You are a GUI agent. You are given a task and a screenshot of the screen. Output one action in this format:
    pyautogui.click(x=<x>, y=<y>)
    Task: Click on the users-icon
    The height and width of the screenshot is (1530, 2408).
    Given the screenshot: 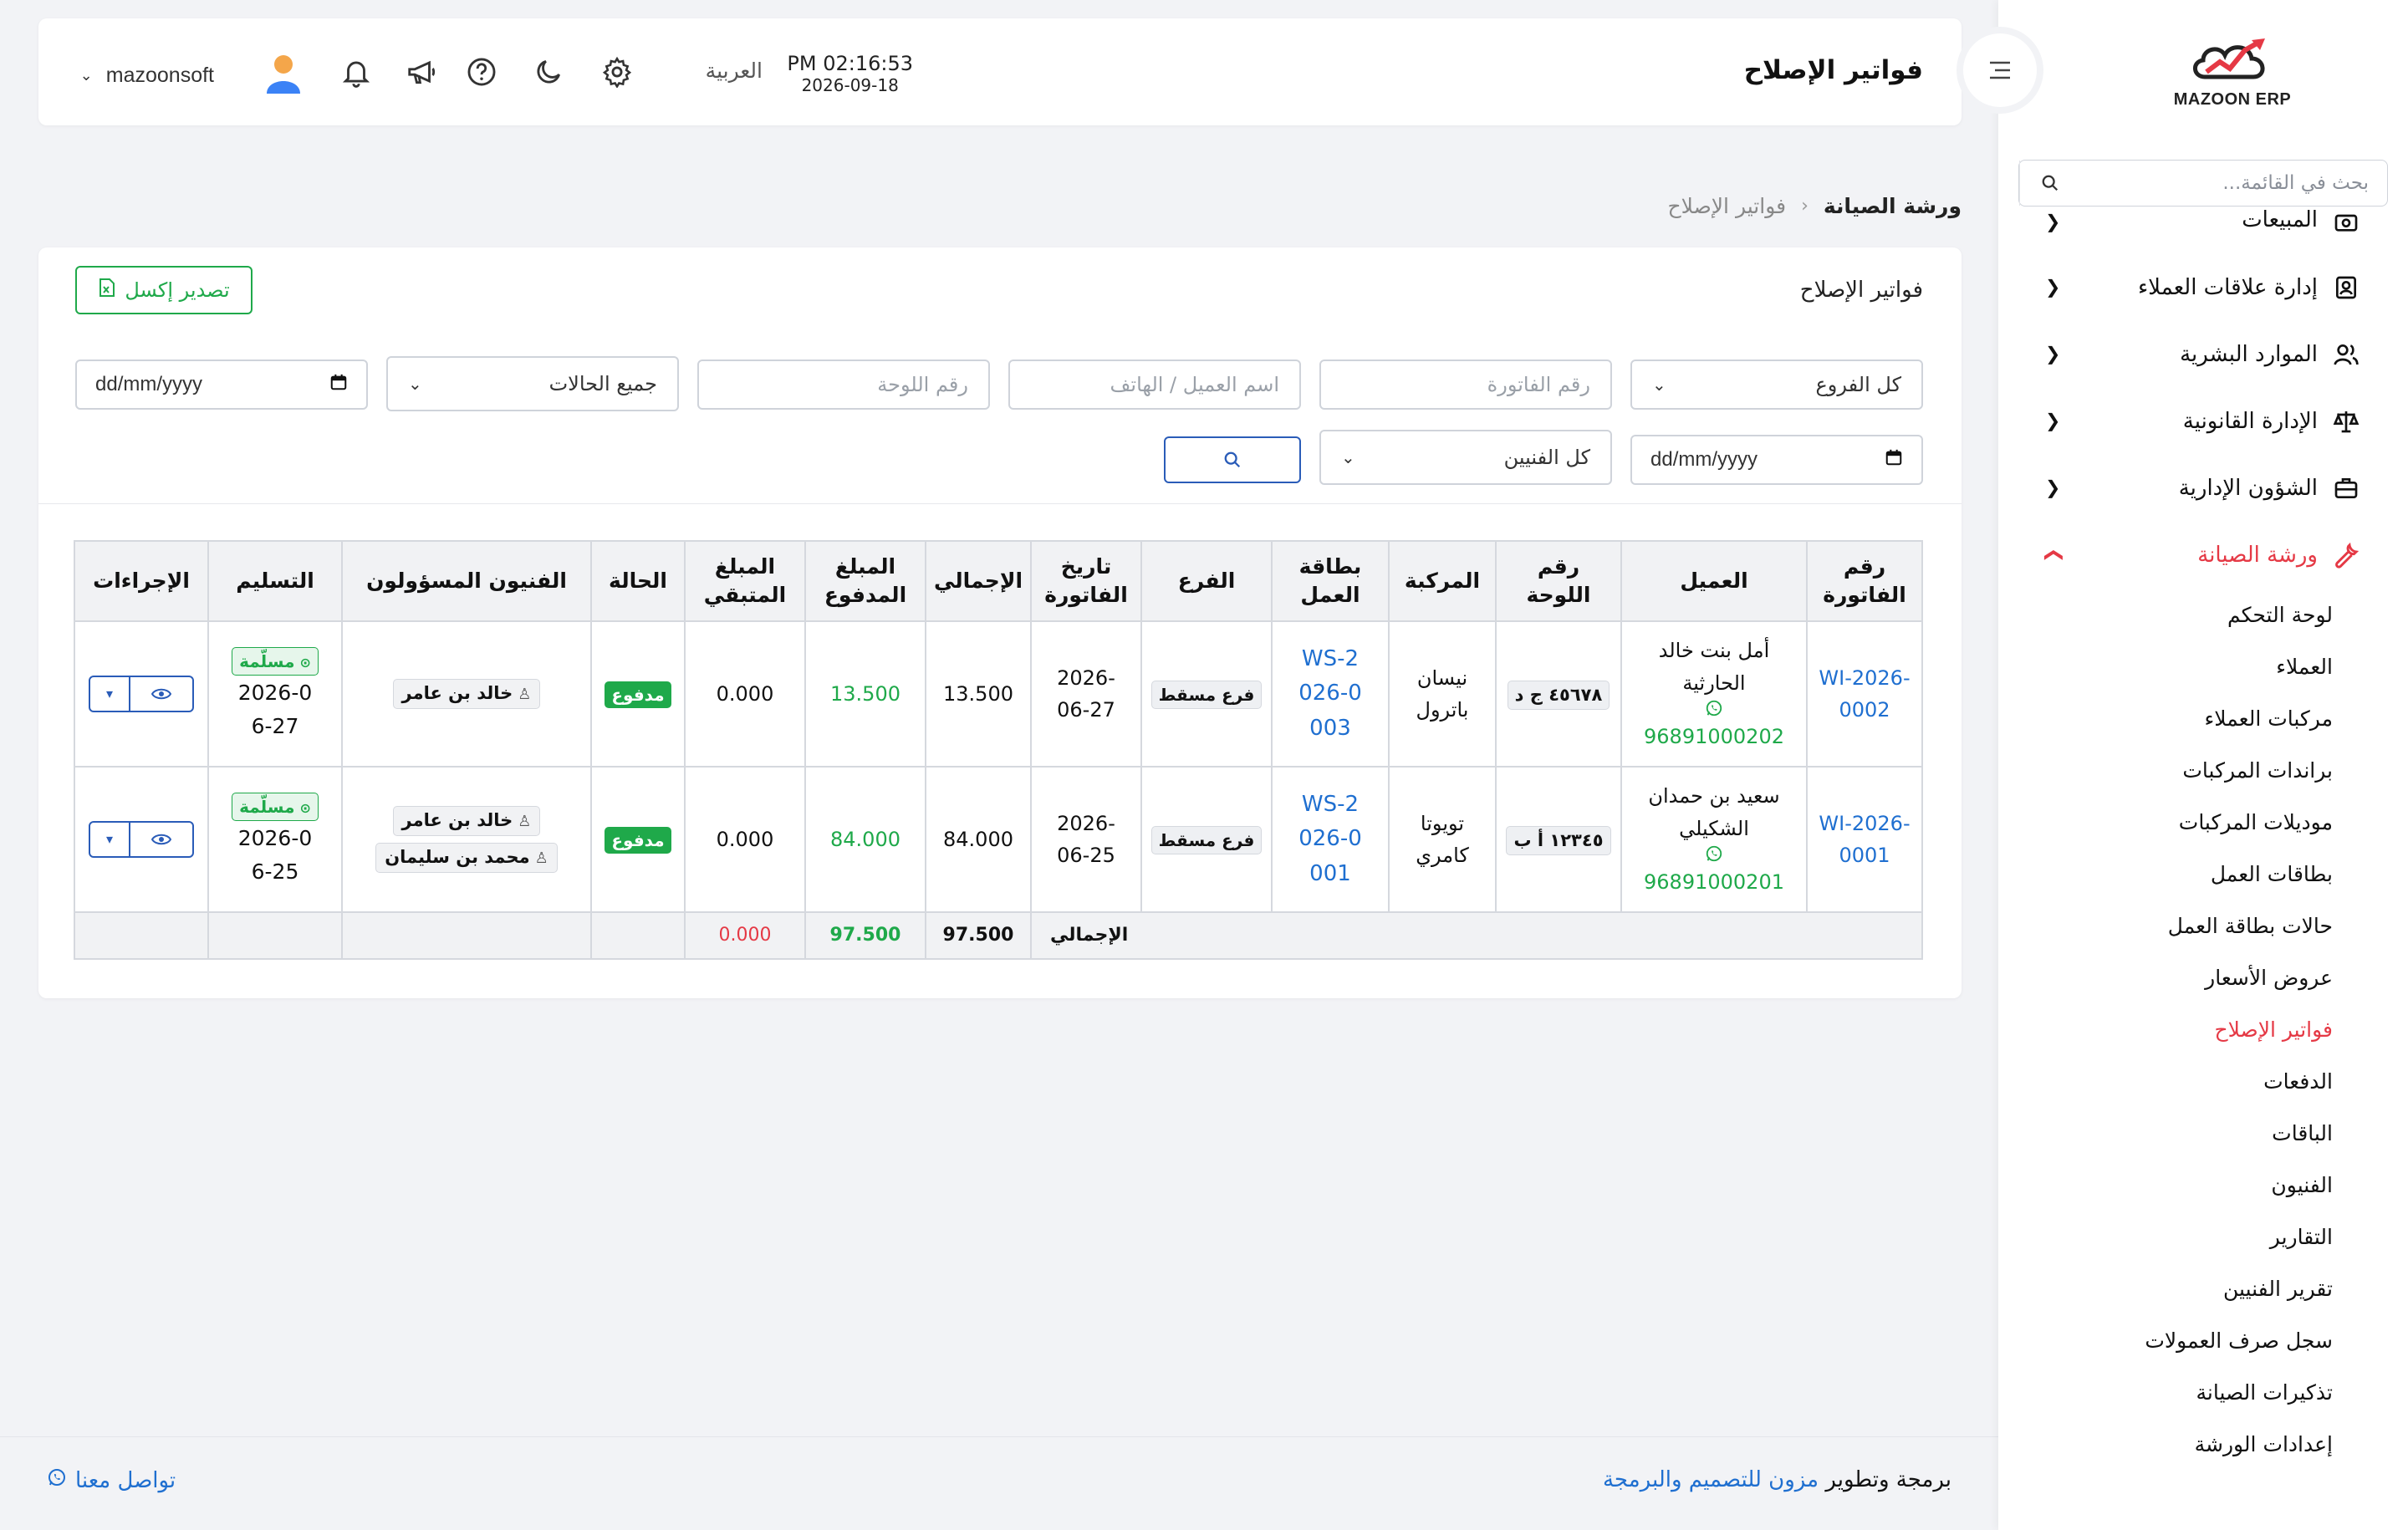 What is the action you would take?
    pyautogui.click(x=2346, y=354)
    